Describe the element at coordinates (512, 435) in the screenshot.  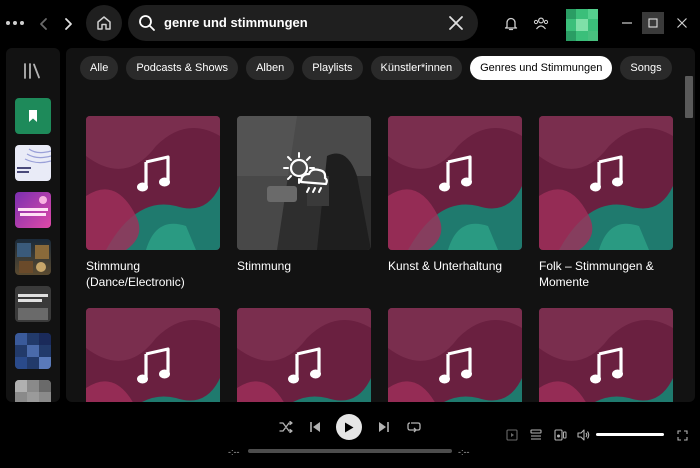
I see `now-playing-view-icon` at that location.